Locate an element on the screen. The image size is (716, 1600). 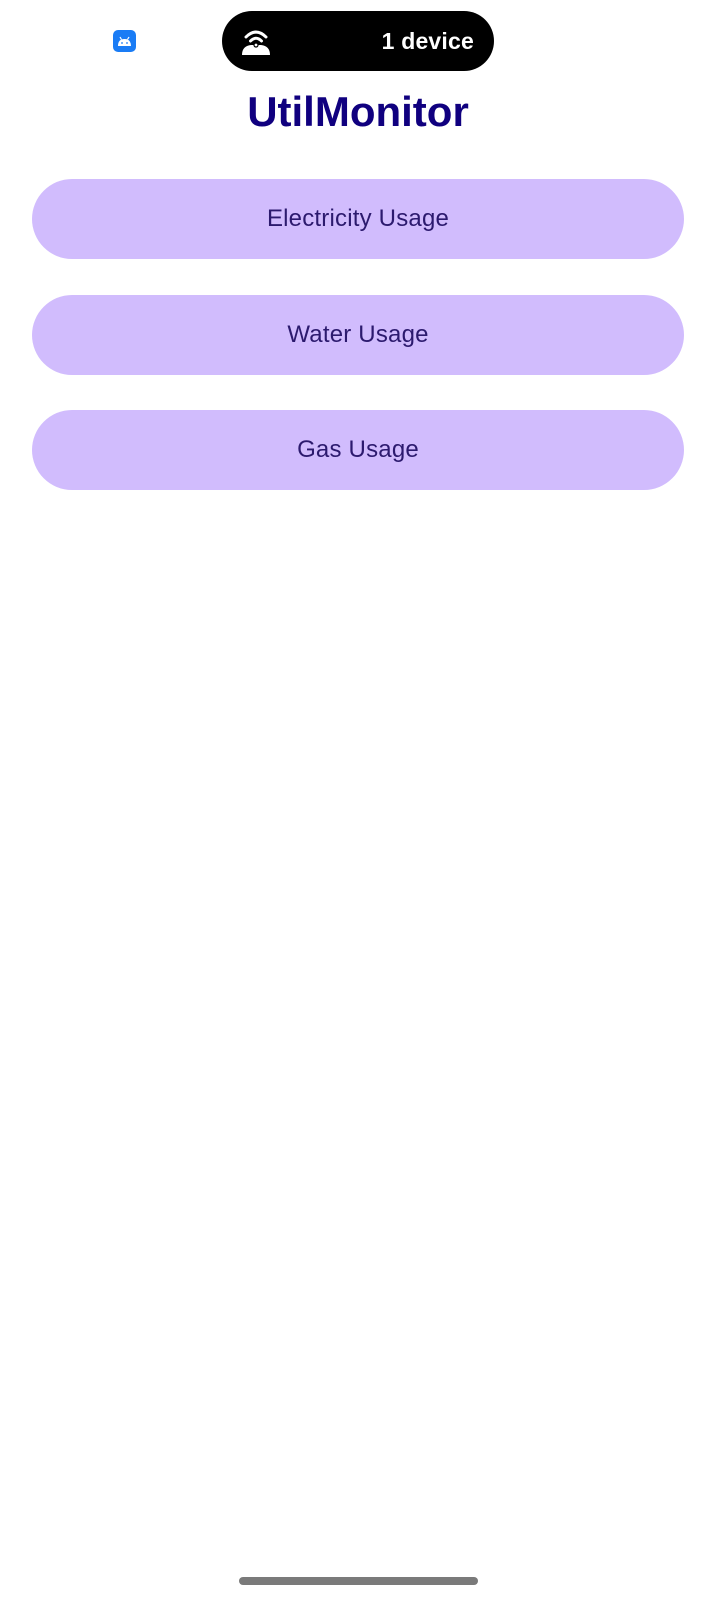
app-title: UtilMonitor is located at coordinates (358, 111).